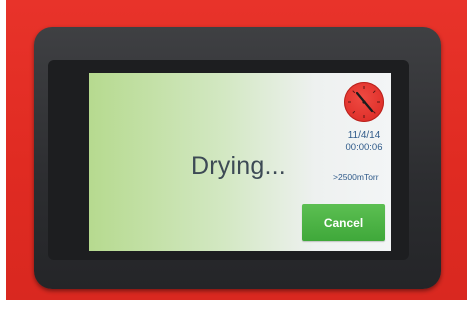  I want to click on pressure-readout: >2500mTorr, so click(356, 177).